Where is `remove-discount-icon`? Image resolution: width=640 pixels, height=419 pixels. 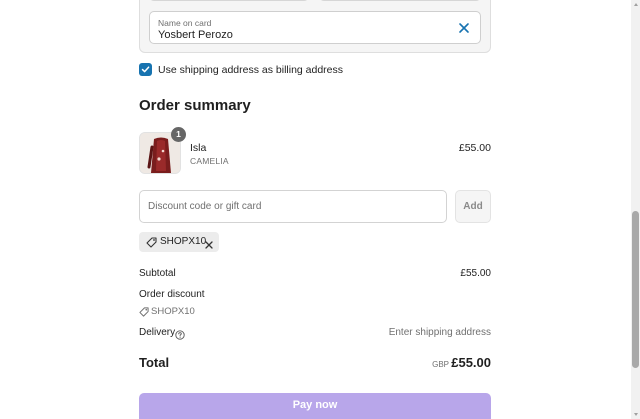
remove-discount-icon is located at coordinates (209, 243).